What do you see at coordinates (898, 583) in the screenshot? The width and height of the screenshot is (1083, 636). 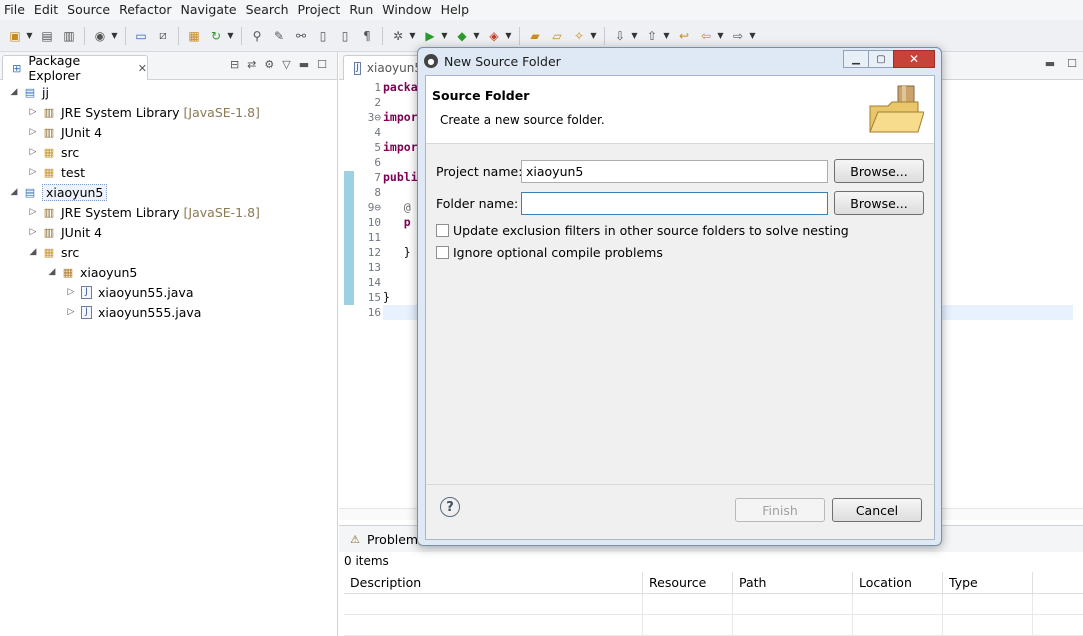 I see `column-header-location: Location` at bounding box center [898, 583].